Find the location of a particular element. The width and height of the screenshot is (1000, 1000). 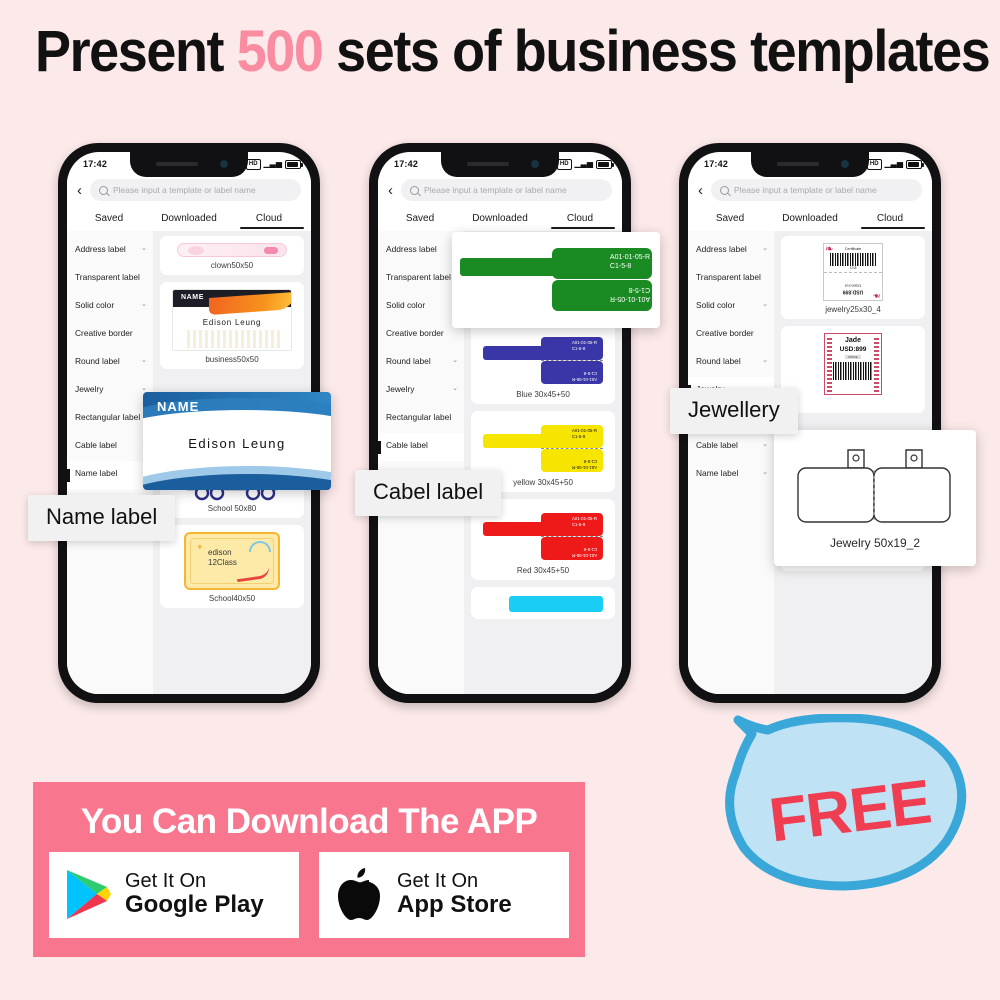

sidebar-item-cable-label: Cable label is located at coordinates (421, 447).